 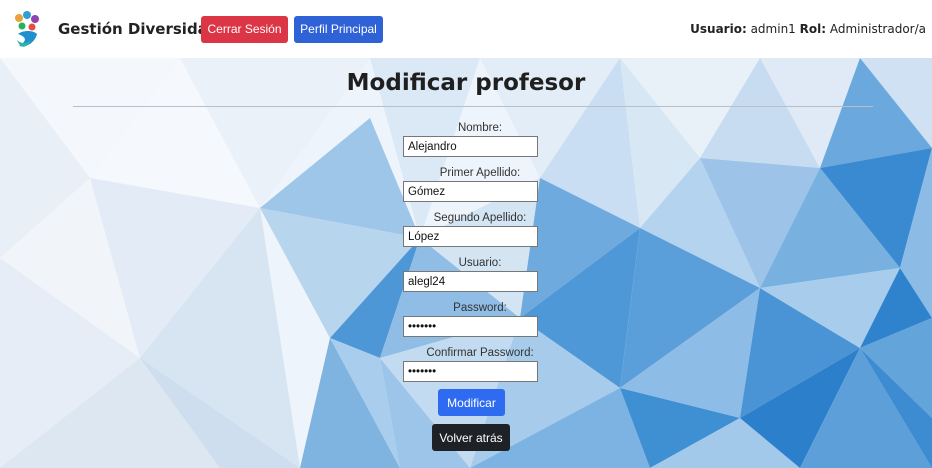 What do you see at coordinates (480, 218) in the screenshot?
I see `segundo-apellido-label: Segundo Apellido:` at bounding box center [480, 218].